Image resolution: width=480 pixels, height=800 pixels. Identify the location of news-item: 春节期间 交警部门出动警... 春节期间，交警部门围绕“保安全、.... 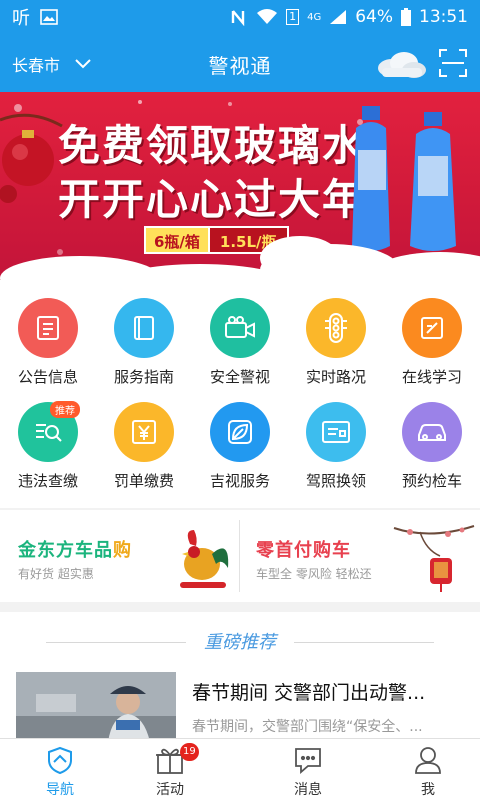
(240, 706).